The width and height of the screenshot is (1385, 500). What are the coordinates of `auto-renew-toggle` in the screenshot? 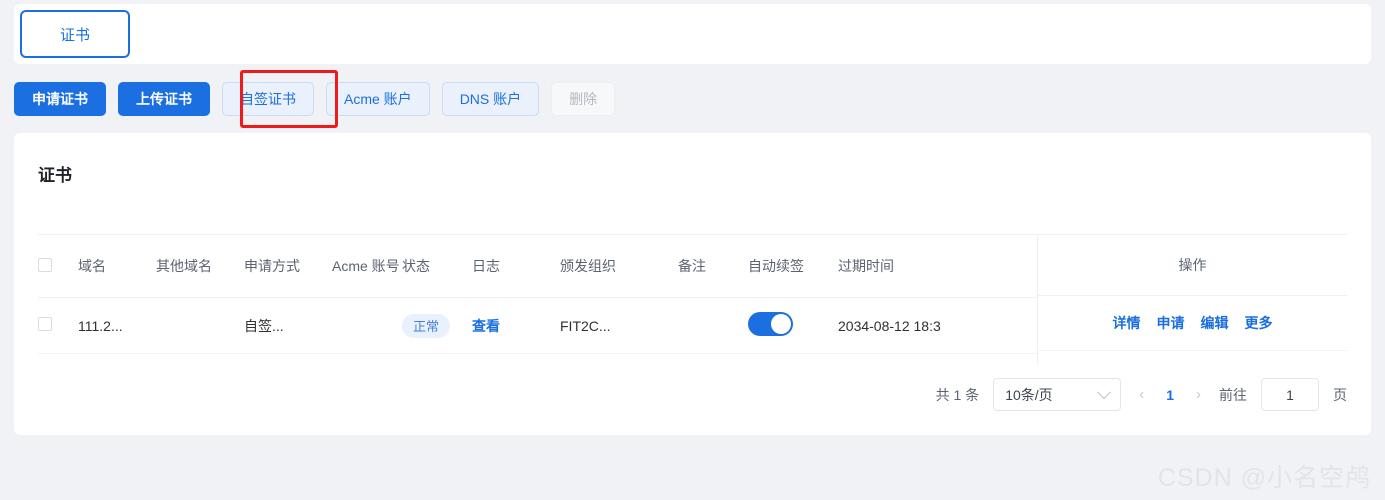 It's located at (770, 324).